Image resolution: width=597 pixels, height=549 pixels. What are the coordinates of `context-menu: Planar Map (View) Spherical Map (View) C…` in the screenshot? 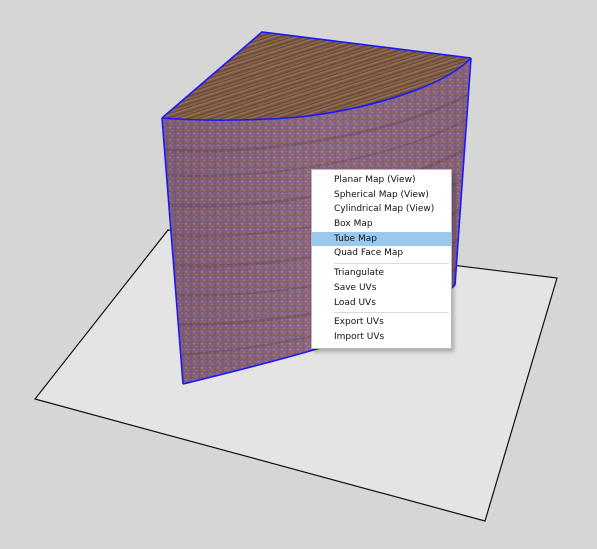 It's located at (381, 259).